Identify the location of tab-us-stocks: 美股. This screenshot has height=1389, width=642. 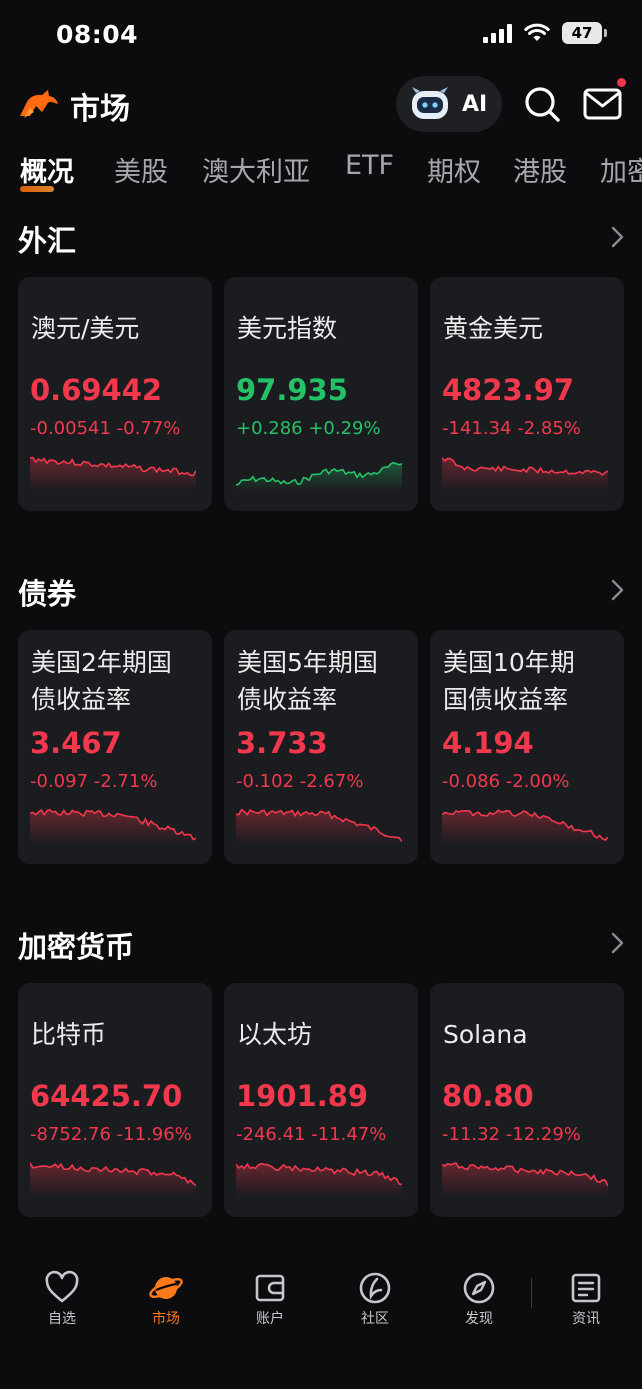
(141, 169).